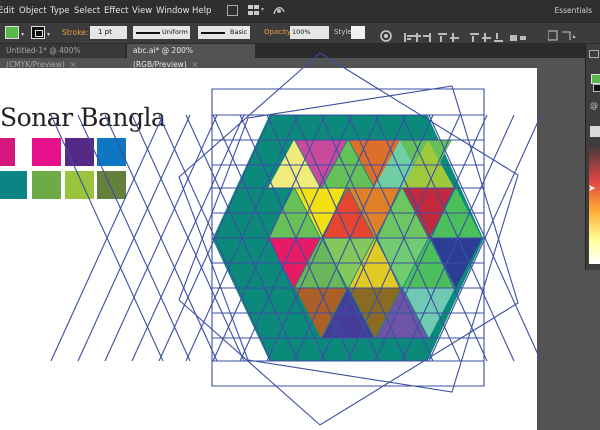 The width and height of the screenshot is (600, 430). I want to click on color-panel: @ ➤, so click(592, 157).